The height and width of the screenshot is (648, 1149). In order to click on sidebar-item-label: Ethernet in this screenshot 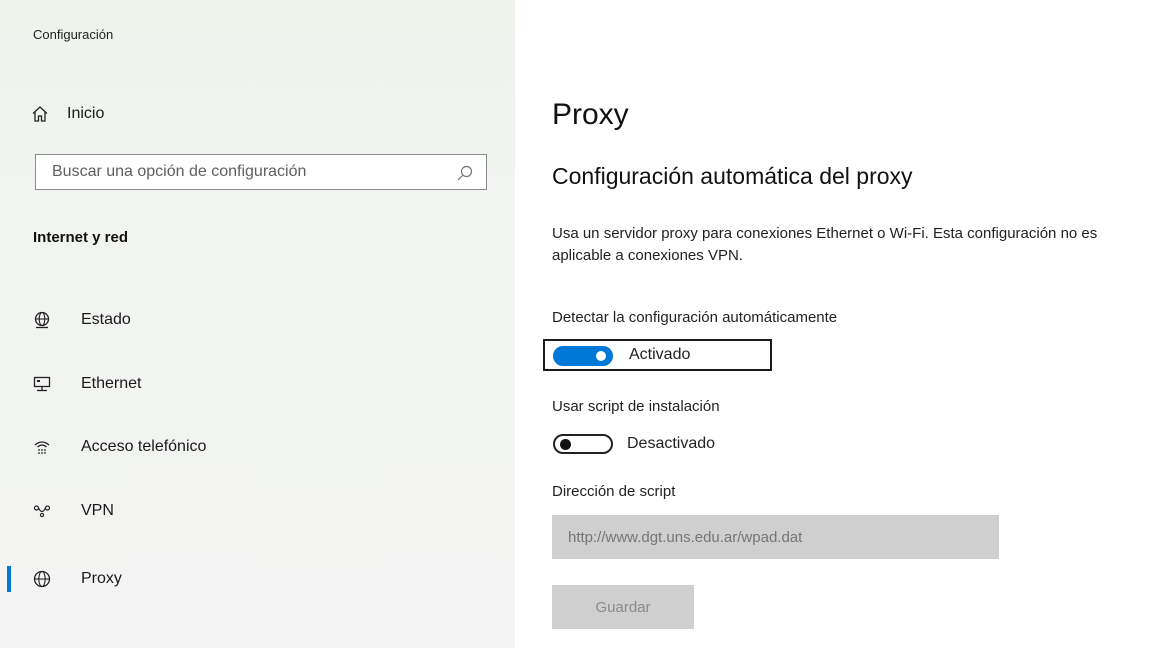, I will do `click(111, 383)`.